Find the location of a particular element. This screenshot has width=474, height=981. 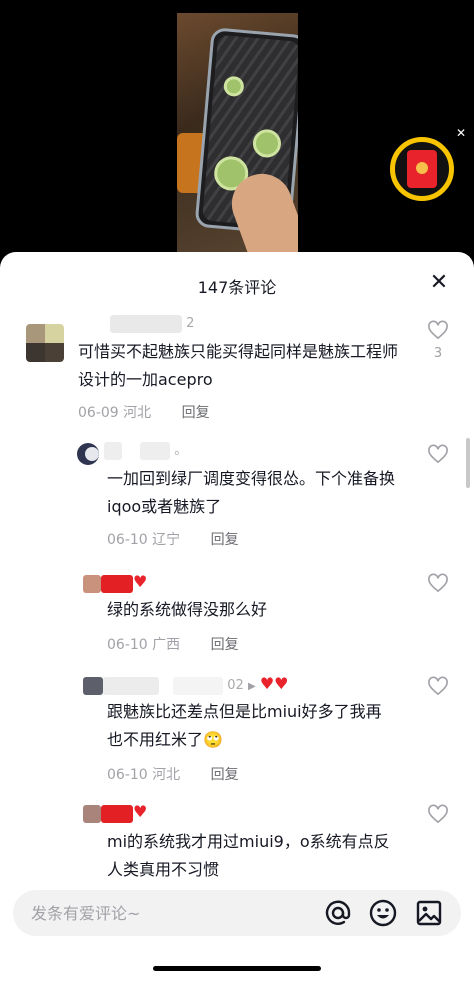

red-packet-close-icon: ✕ is located at coordinates (461, 133).